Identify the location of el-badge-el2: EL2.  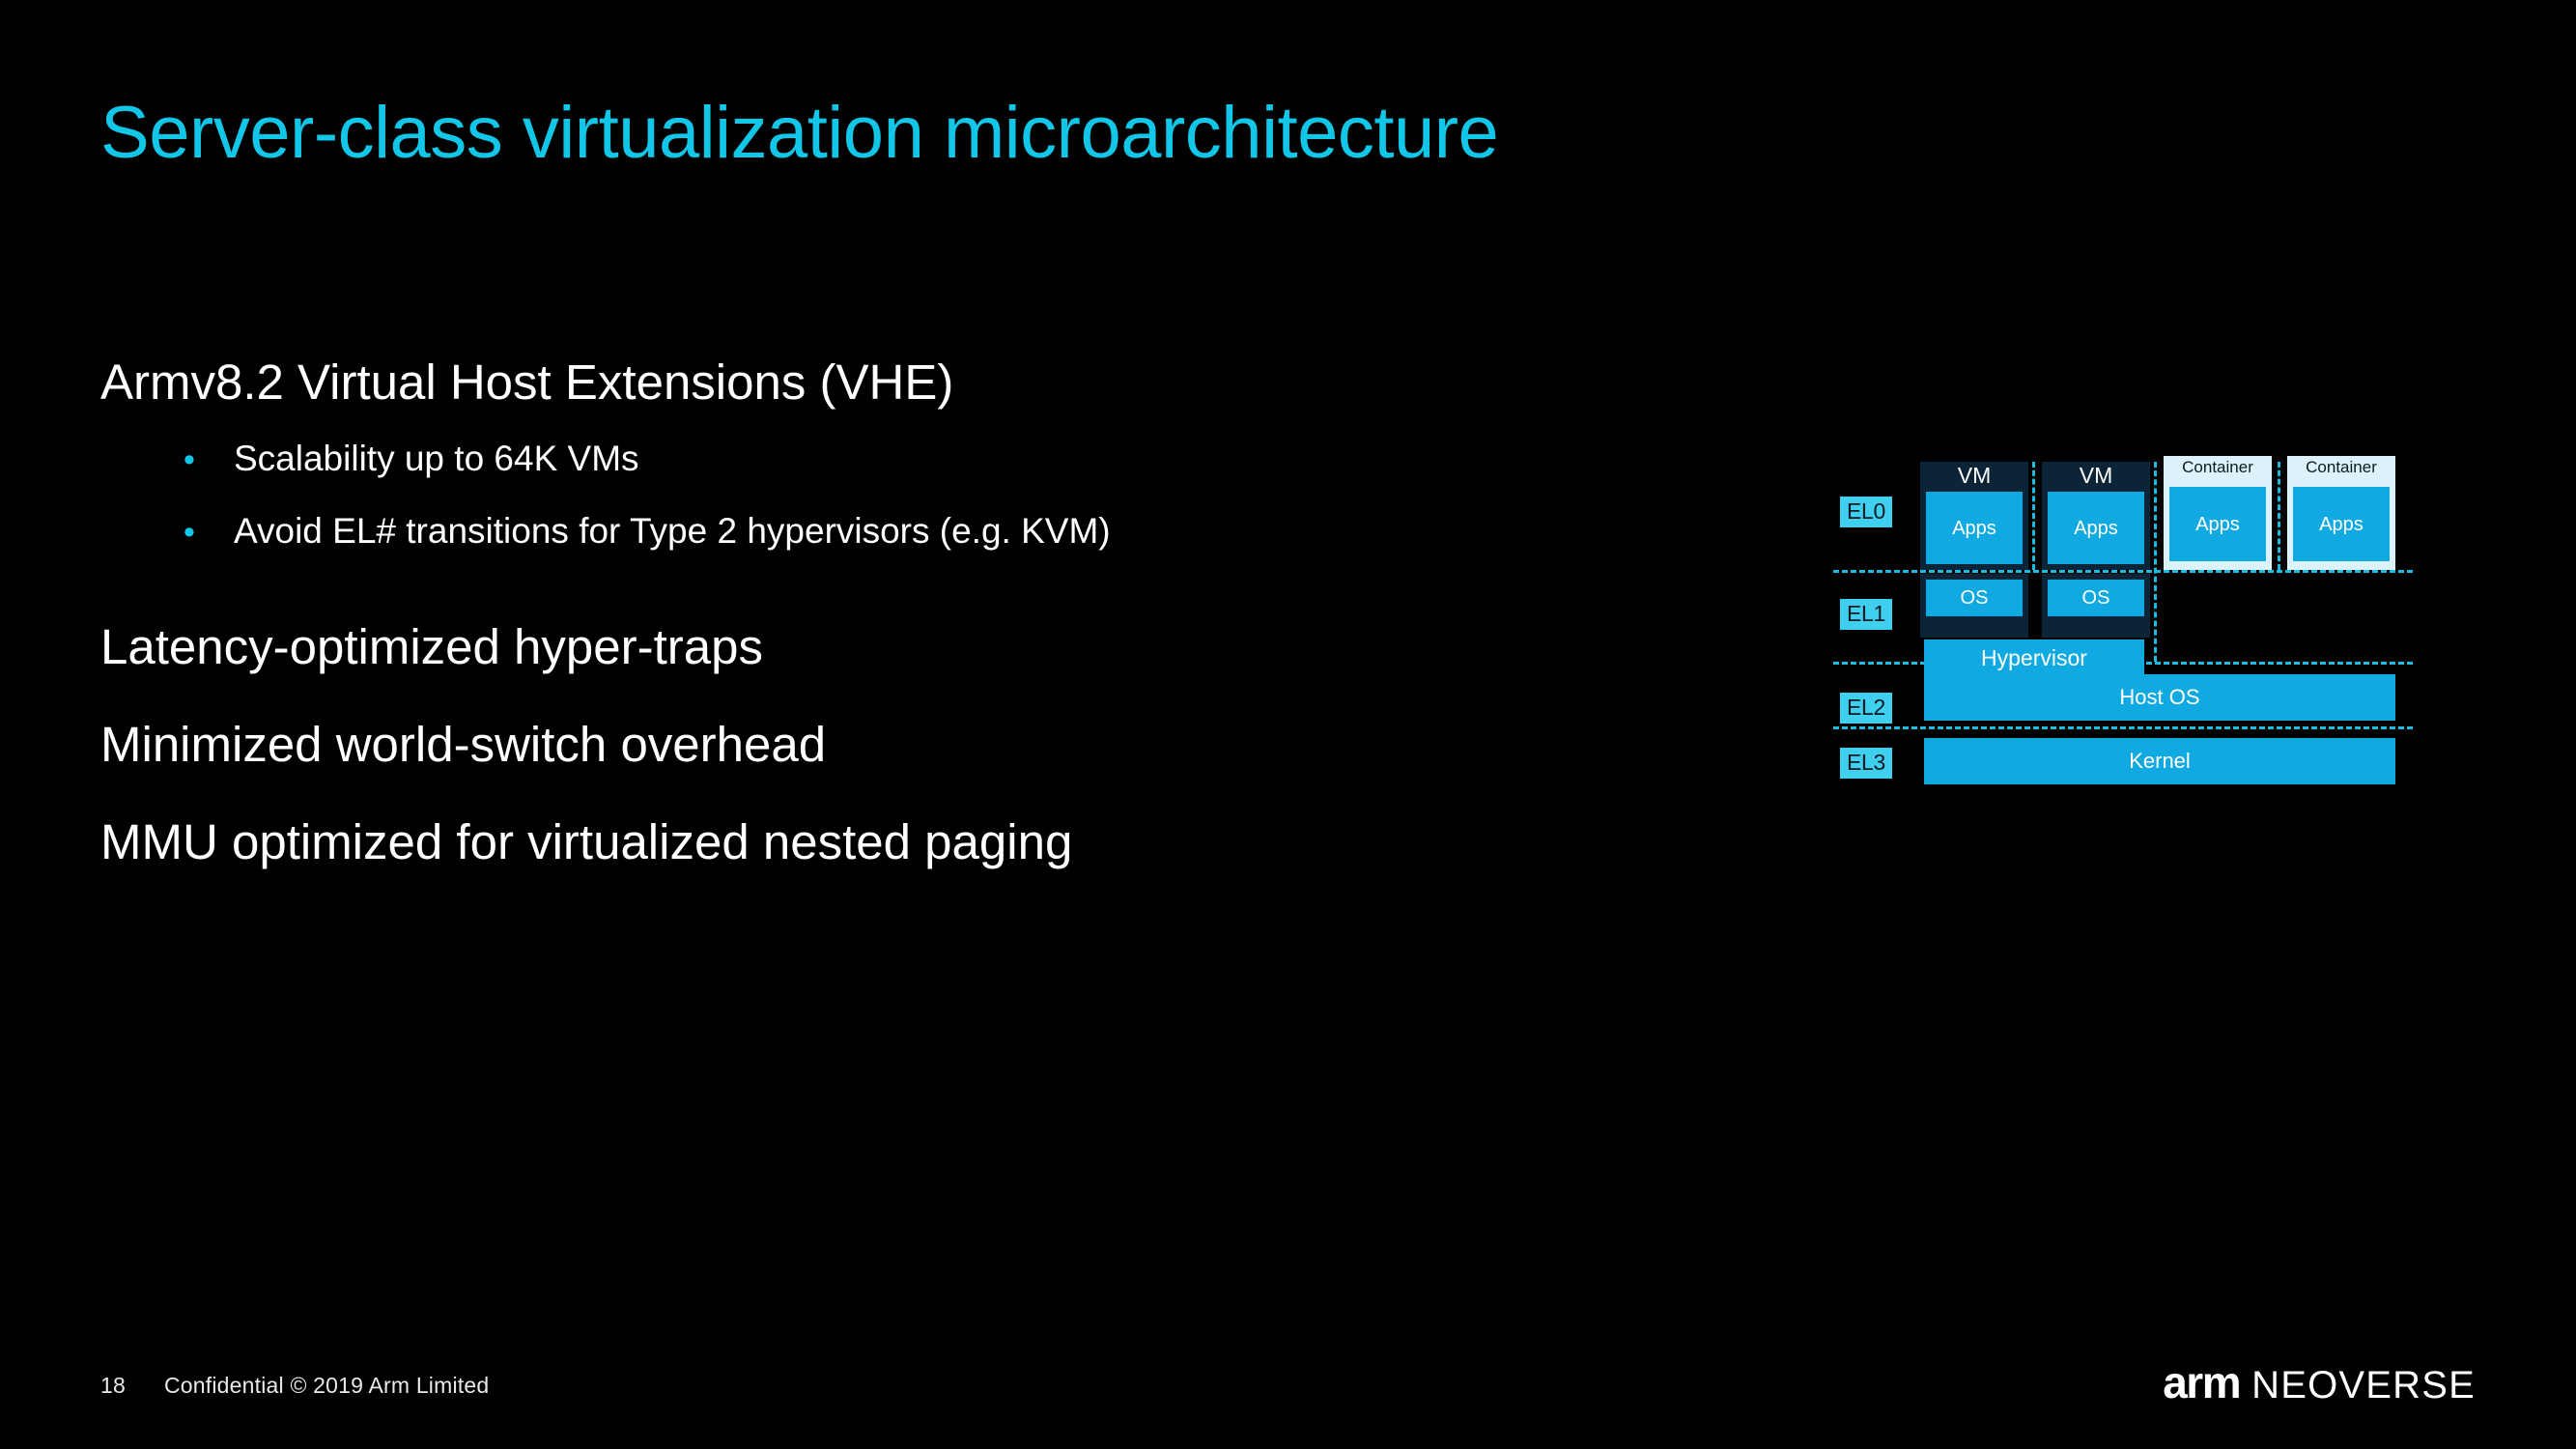
(1866, 708).